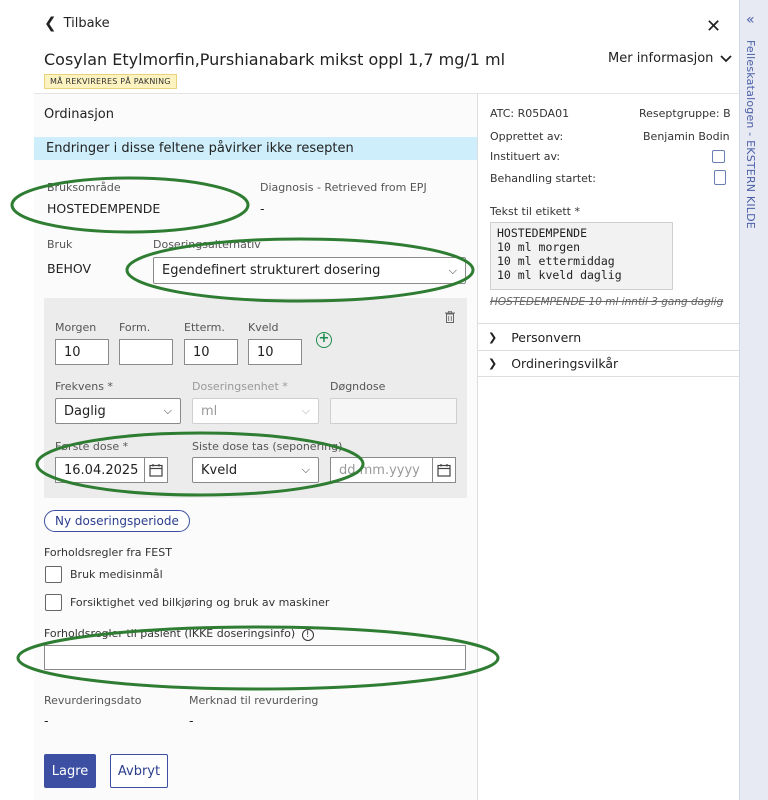 The height and width of the screenshot is (800, 768). Describe the element at coordinates (86, 23) in the screenshot. I see `back-label: Tilbake` at that location.